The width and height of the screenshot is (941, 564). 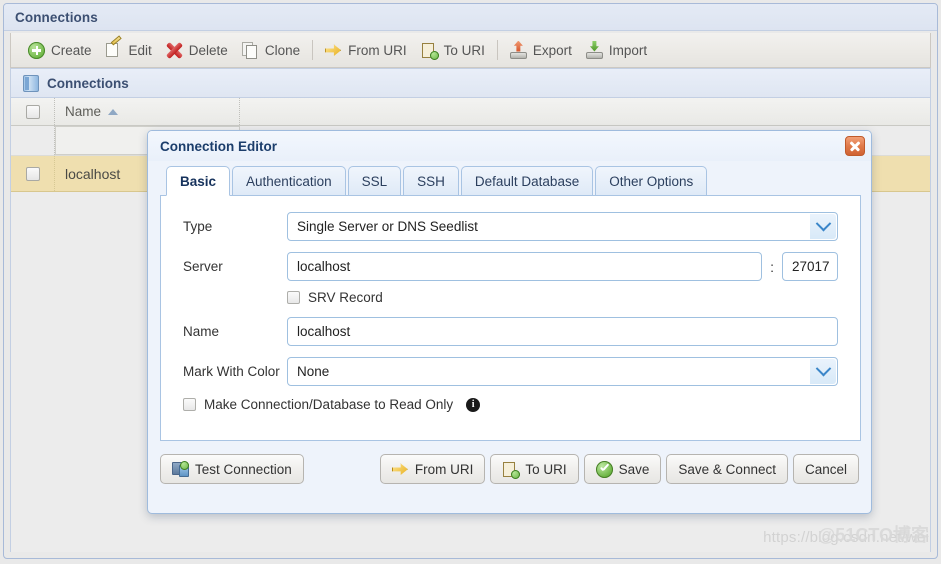 What do you see at coordinates (510, 404) in the screenshot?
I see `read-only-row: Make Connection/Database to Read Only i` at bounding box center [510, 404].